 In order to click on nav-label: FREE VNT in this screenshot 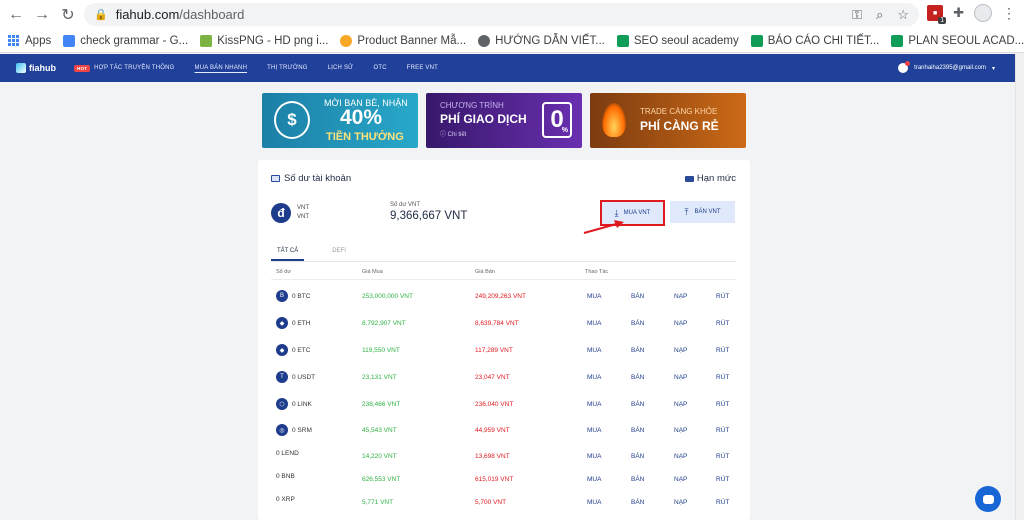, I will do `click(422, 68)`.